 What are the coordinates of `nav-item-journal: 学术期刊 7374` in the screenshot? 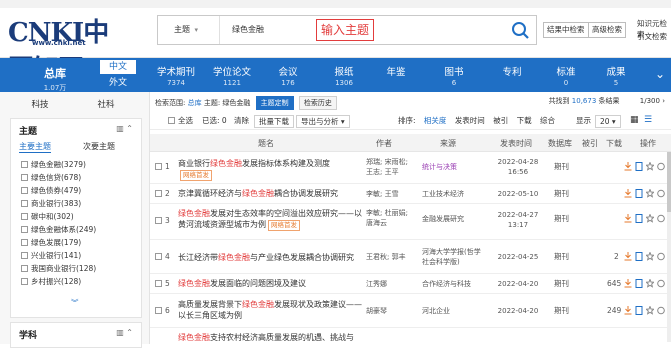 It's located at (176, 75).